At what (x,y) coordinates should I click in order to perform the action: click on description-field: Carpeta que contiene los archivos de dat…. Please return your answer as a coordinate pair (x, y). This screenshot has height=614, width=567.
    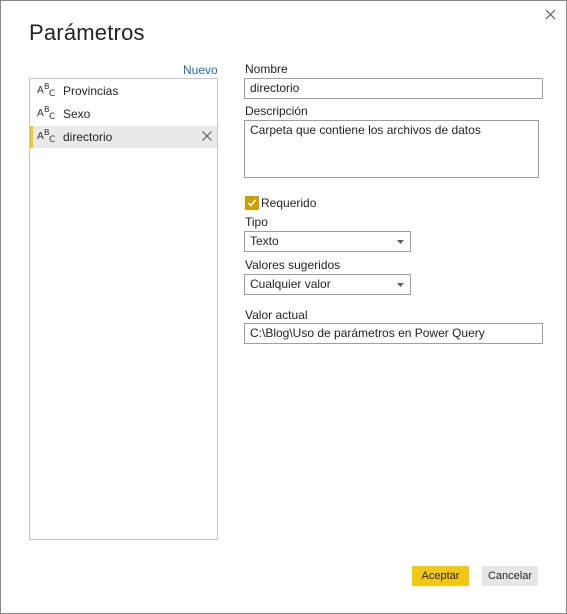
    Looking at the image, I should click on (391, 149).